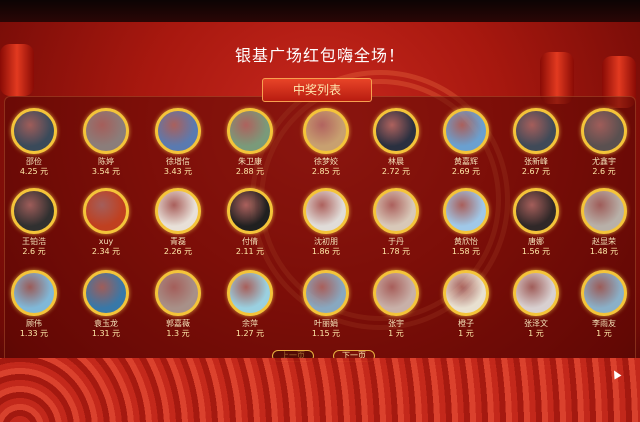  I want to click on winner-card: 王铂浩 2.6 元, so click(34, 222).